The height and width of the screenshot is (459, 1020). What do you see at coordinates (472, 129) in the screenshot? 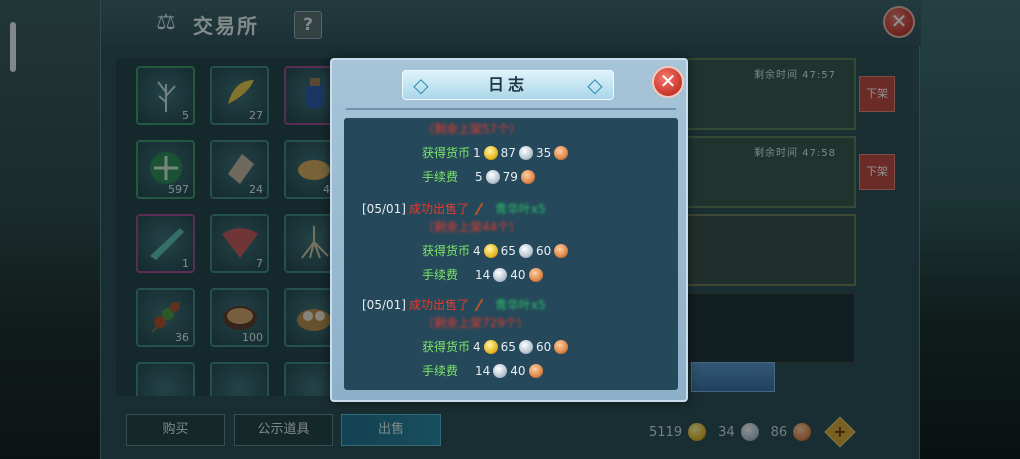
I see `log-remark: （剩余上架57个）` at bounding box center [472, 129].